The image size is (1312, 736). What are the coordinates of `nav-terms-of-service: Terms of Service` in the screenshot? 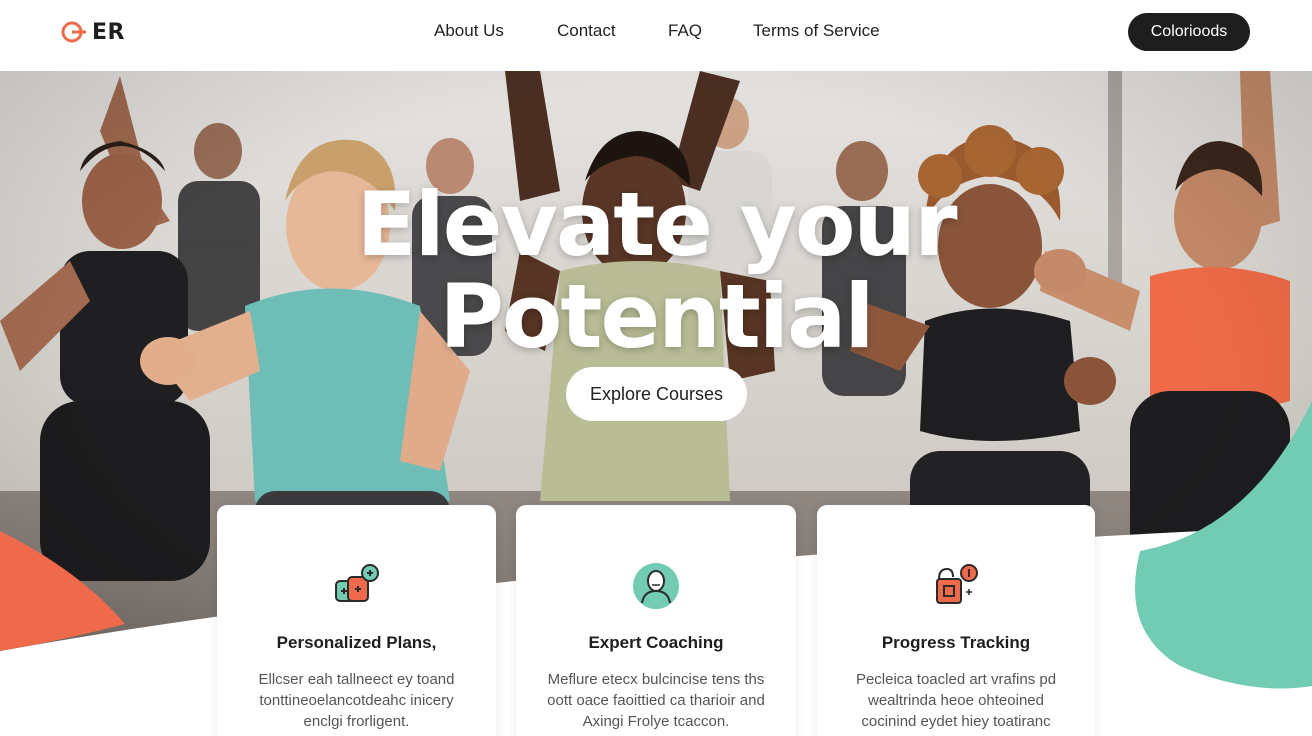 It's located at (816, 31).